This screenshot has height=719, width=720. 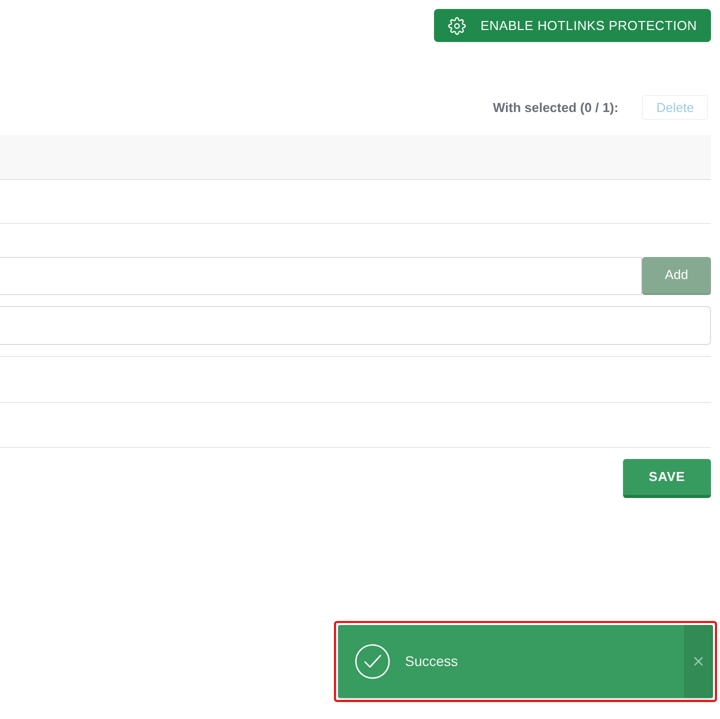 I want to click on toast-message: Success, so click(x=431, y=661).